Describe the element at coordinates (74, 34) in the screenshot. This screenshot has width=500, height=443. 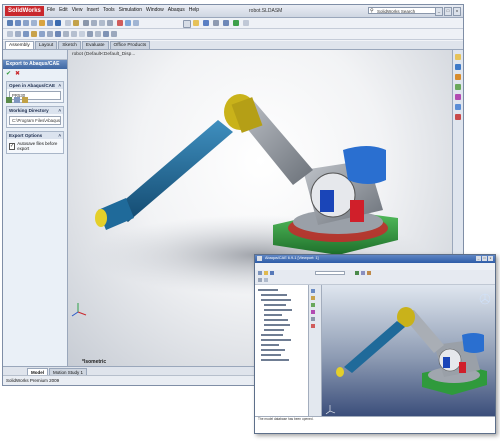
I see `new-motion-study-icon` at that location.